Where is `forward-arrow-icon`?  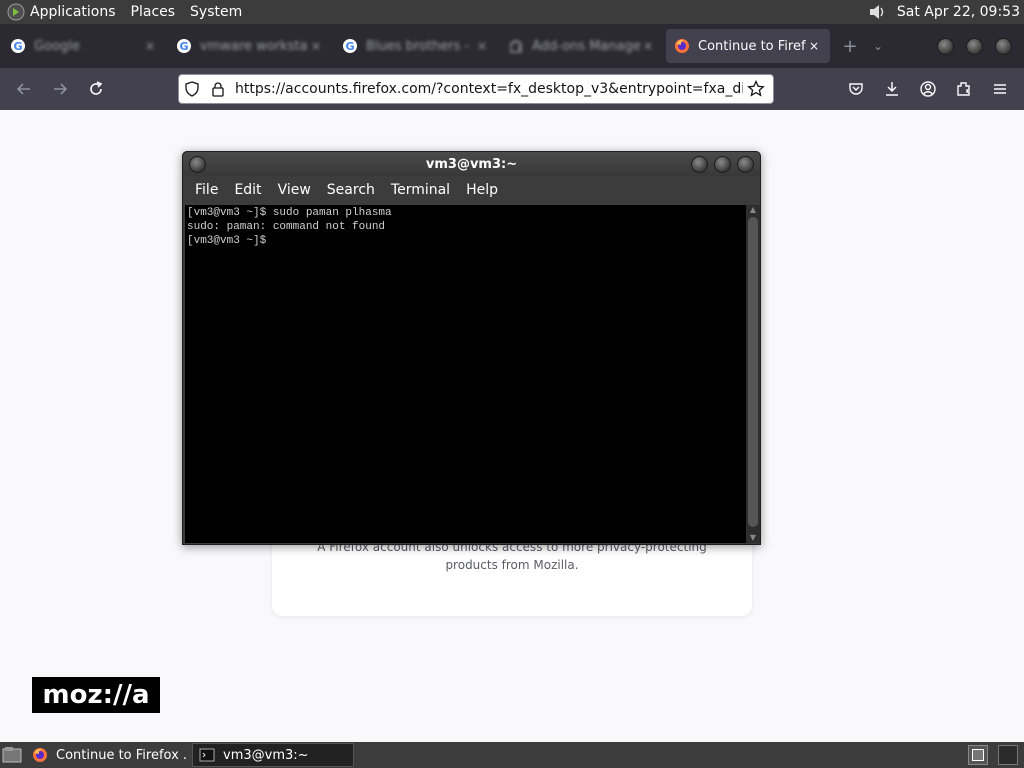
forward-arrow-icon is located at coordinates (61, 89).